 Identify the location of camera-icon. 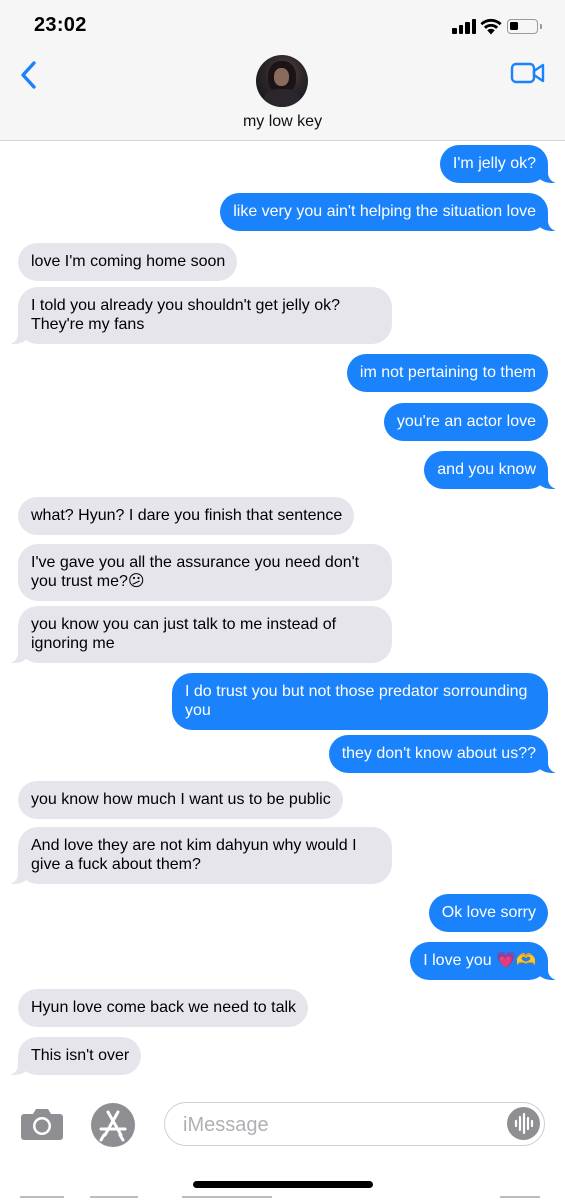
(42, 1124).